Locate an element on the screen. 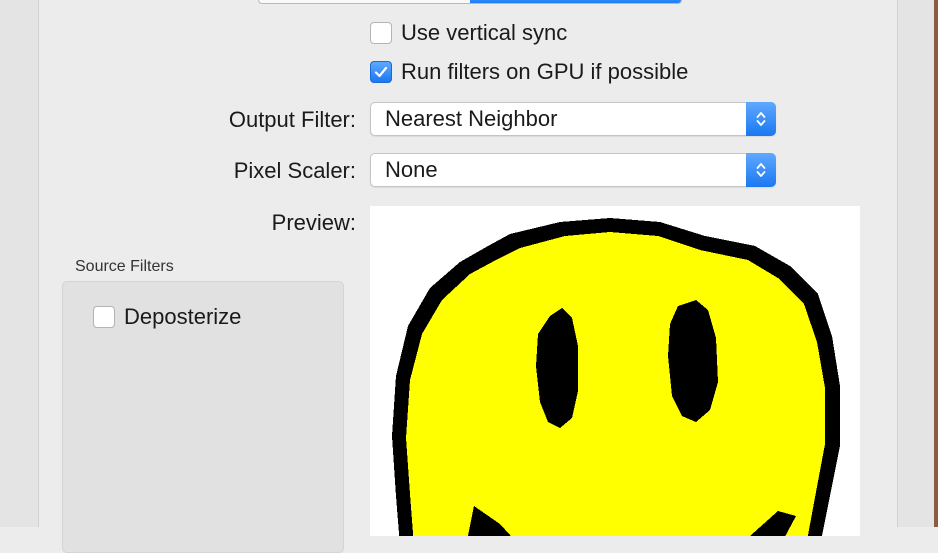 Image resolution: width=938 pixels, height=553 pixels. checkmark-icon is located at coordinates (381, 72).